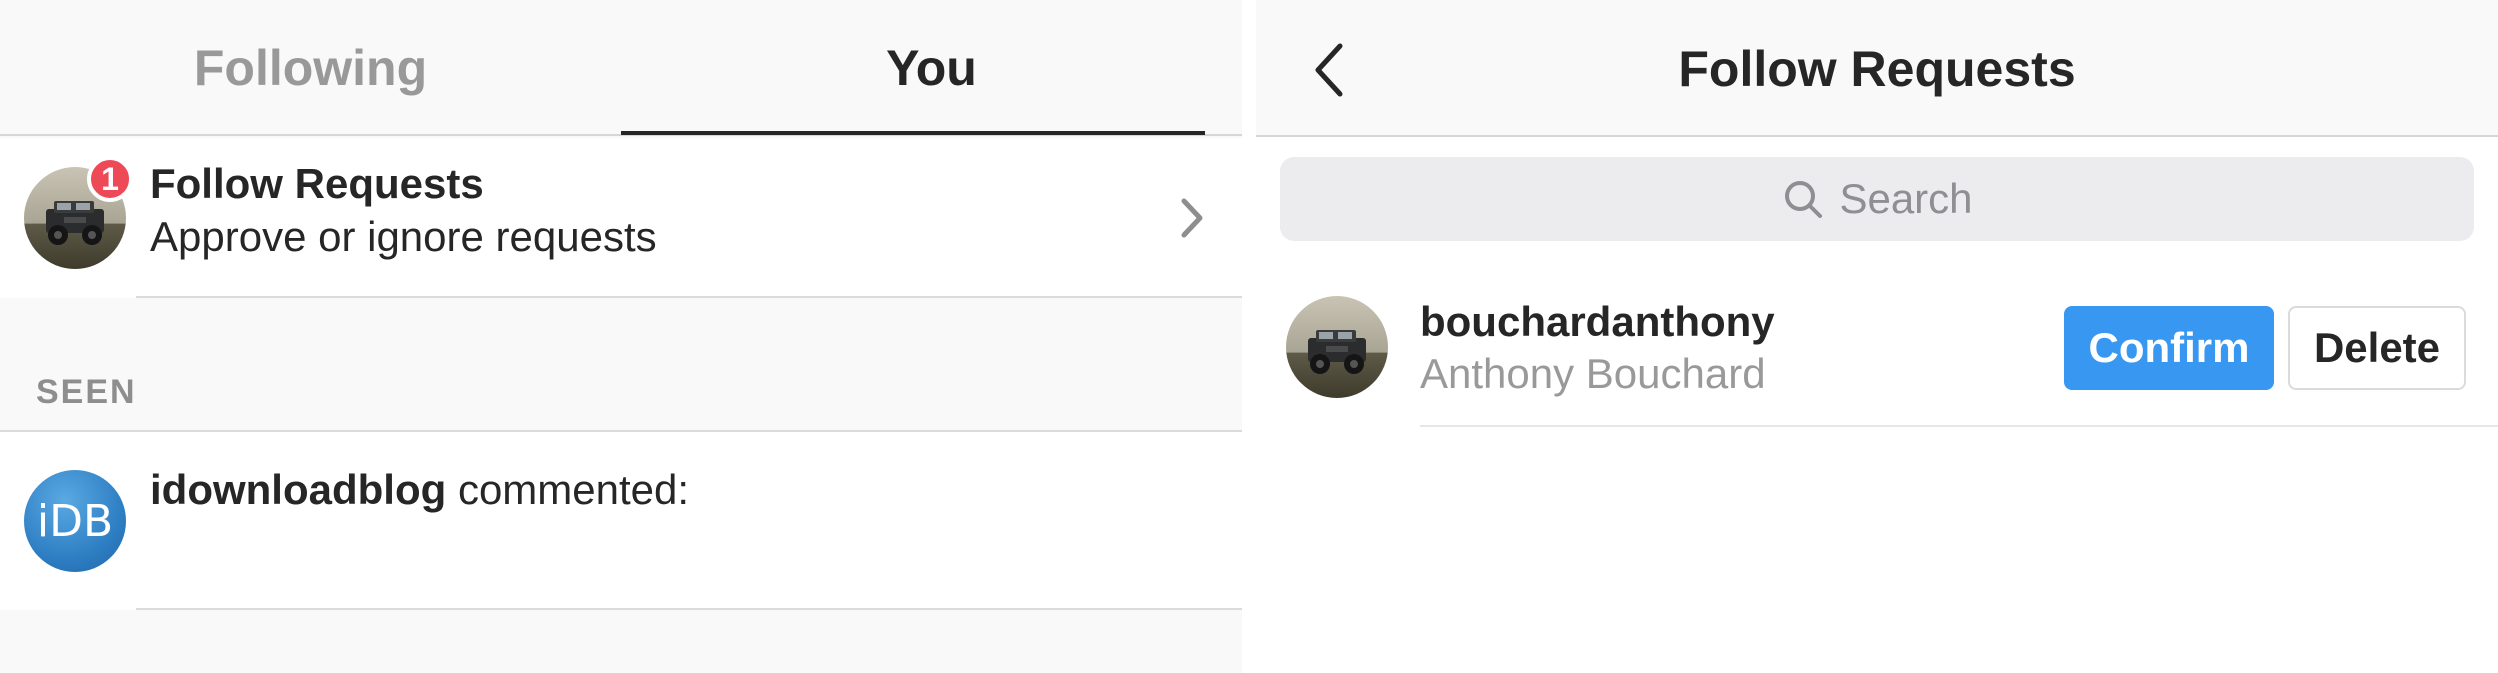  What do you see at coordinates (403, 236) in the screenshot?
I see `follow-requests-subtitle: Approve or ignore requests` at bounding box center [403, 236].